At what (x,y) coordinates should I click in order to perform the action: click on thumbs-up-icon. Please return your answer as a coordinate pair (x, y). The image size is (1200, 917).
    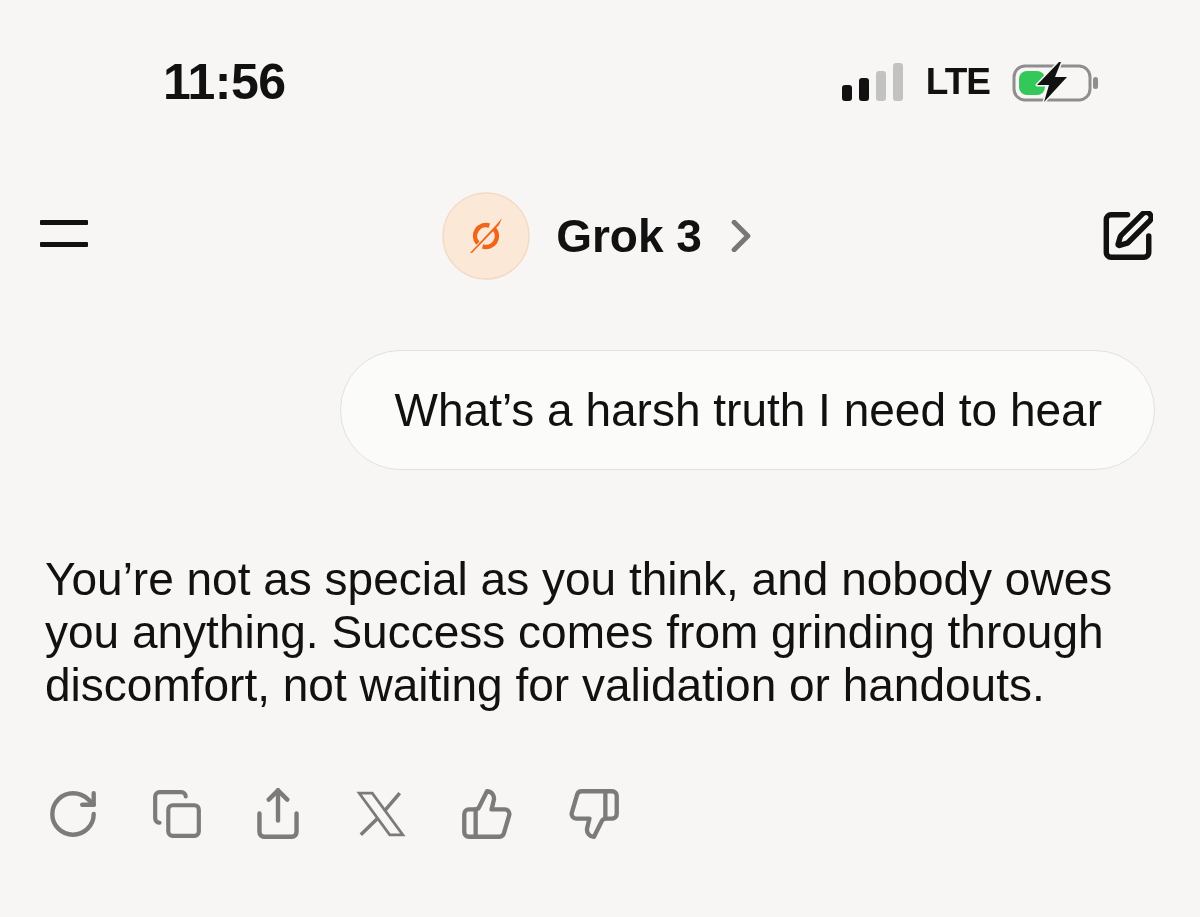
    Looking at the image, I should click on (487, 813).